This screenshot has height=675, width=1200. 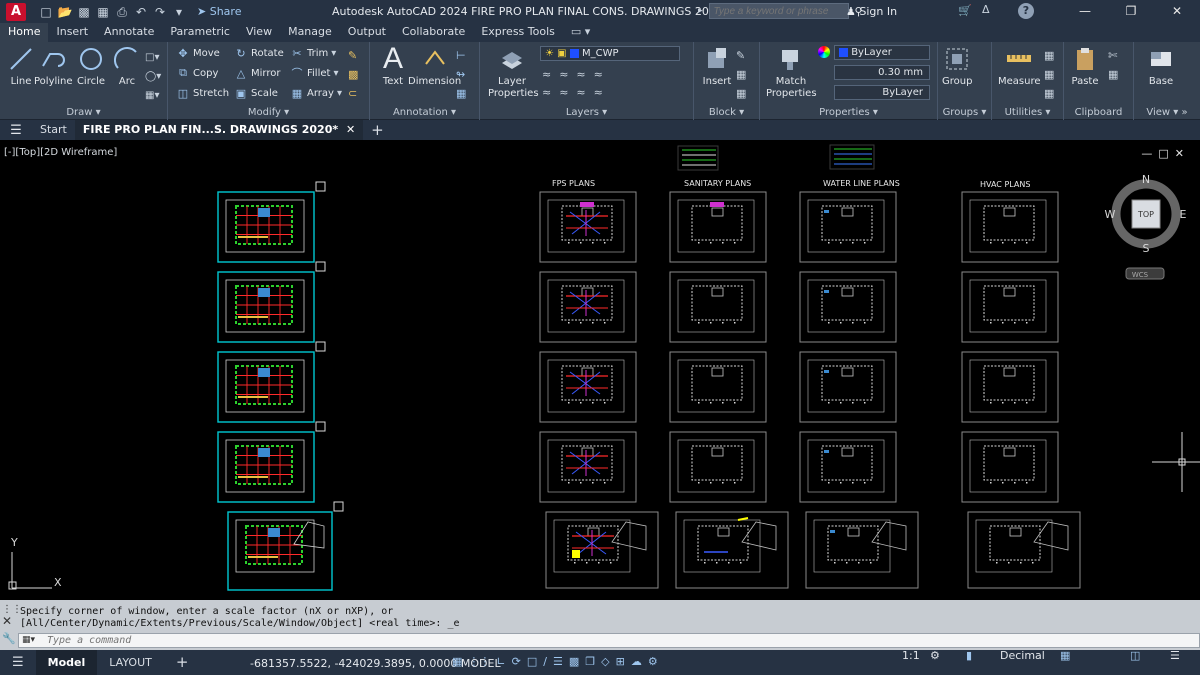 What do you see at coordinates (1022, 655) in the screenshot?
I see `units-dropdown: Decimal` at bounding box center [1022, 655].